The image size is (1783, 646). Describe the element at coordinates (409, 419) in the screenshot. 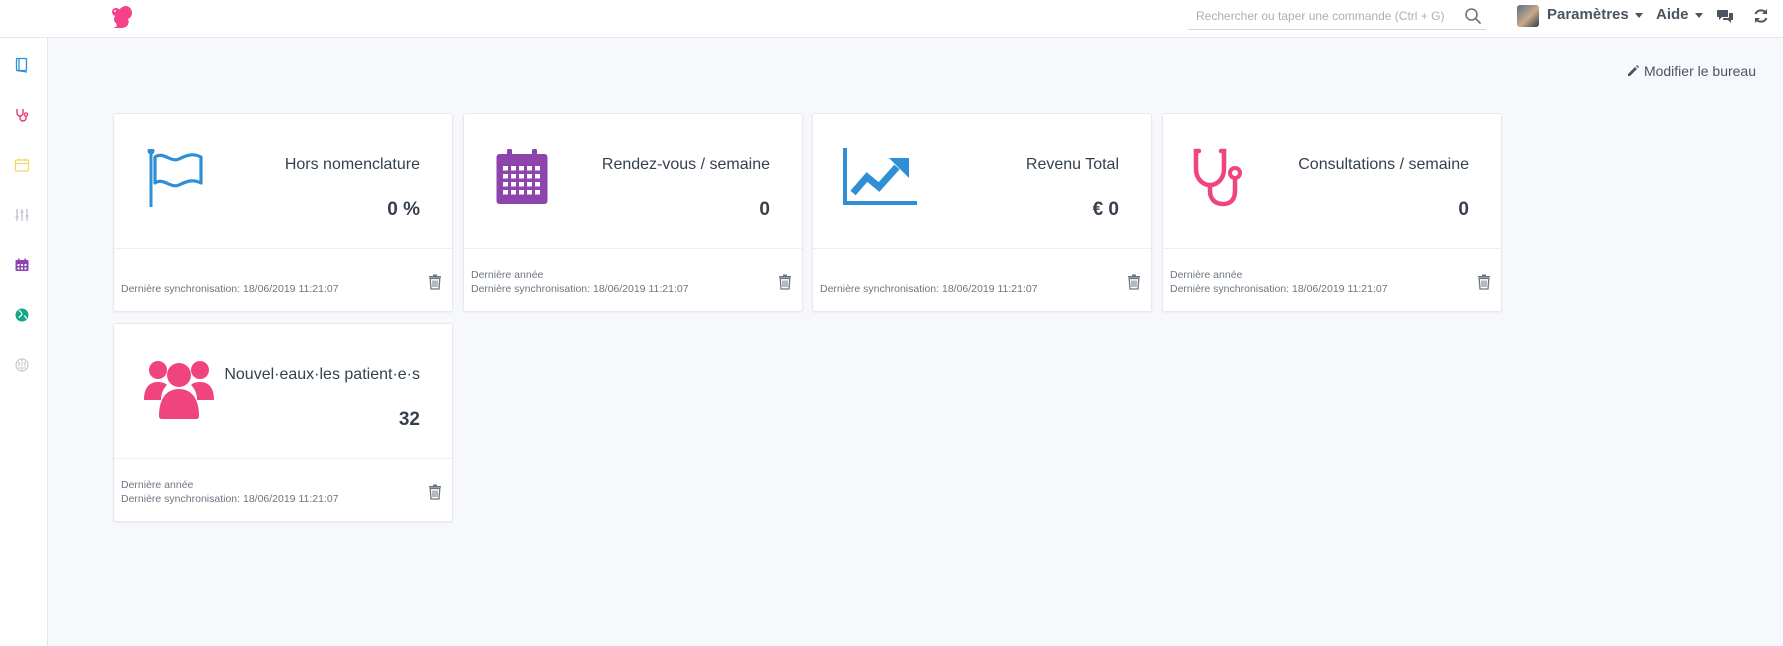

I see `card-value: 32` at that location.